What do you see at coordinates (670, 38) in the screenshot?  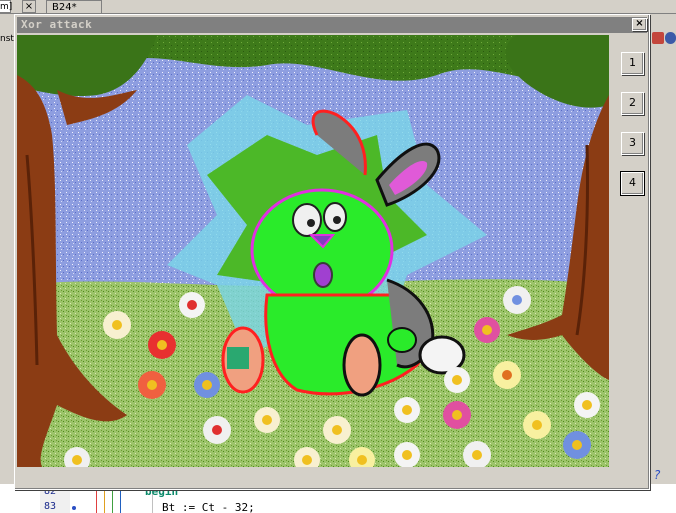 I see `toolbar-globe-icon` at bounding box center [670, 38].